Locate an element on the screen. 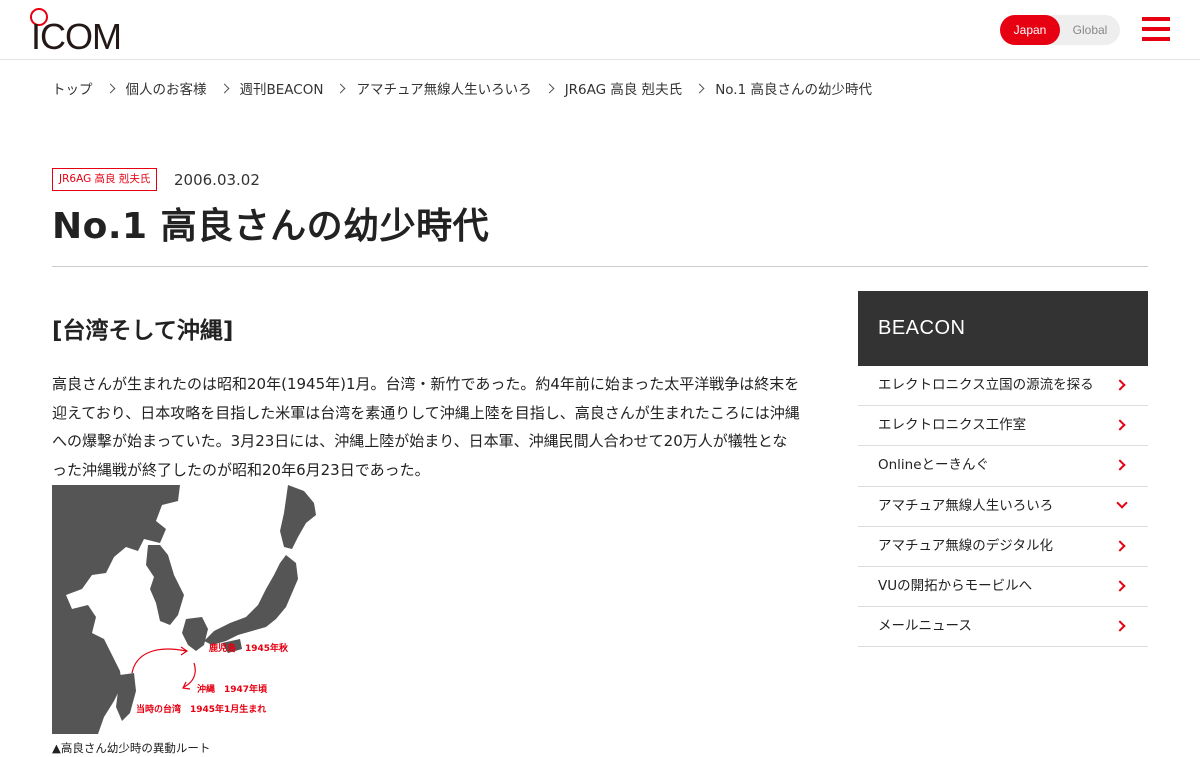  language-toggle: Japan Global is located at coordinates (1060, 30).